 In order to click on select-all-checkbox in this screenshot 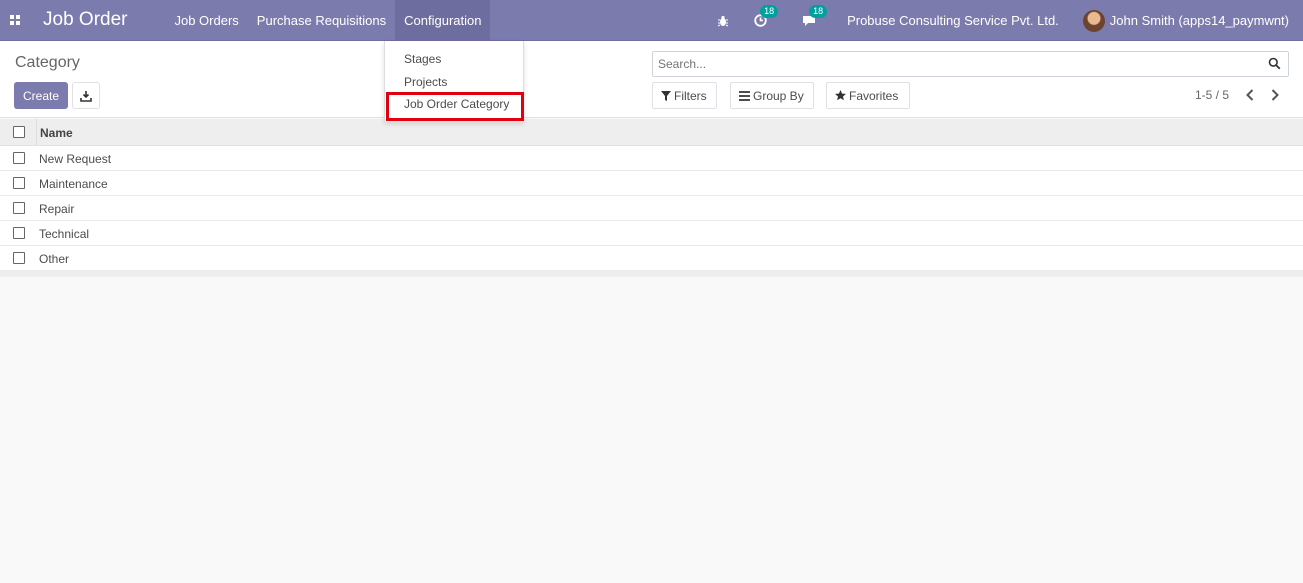, I will do `click(19, 132)`.